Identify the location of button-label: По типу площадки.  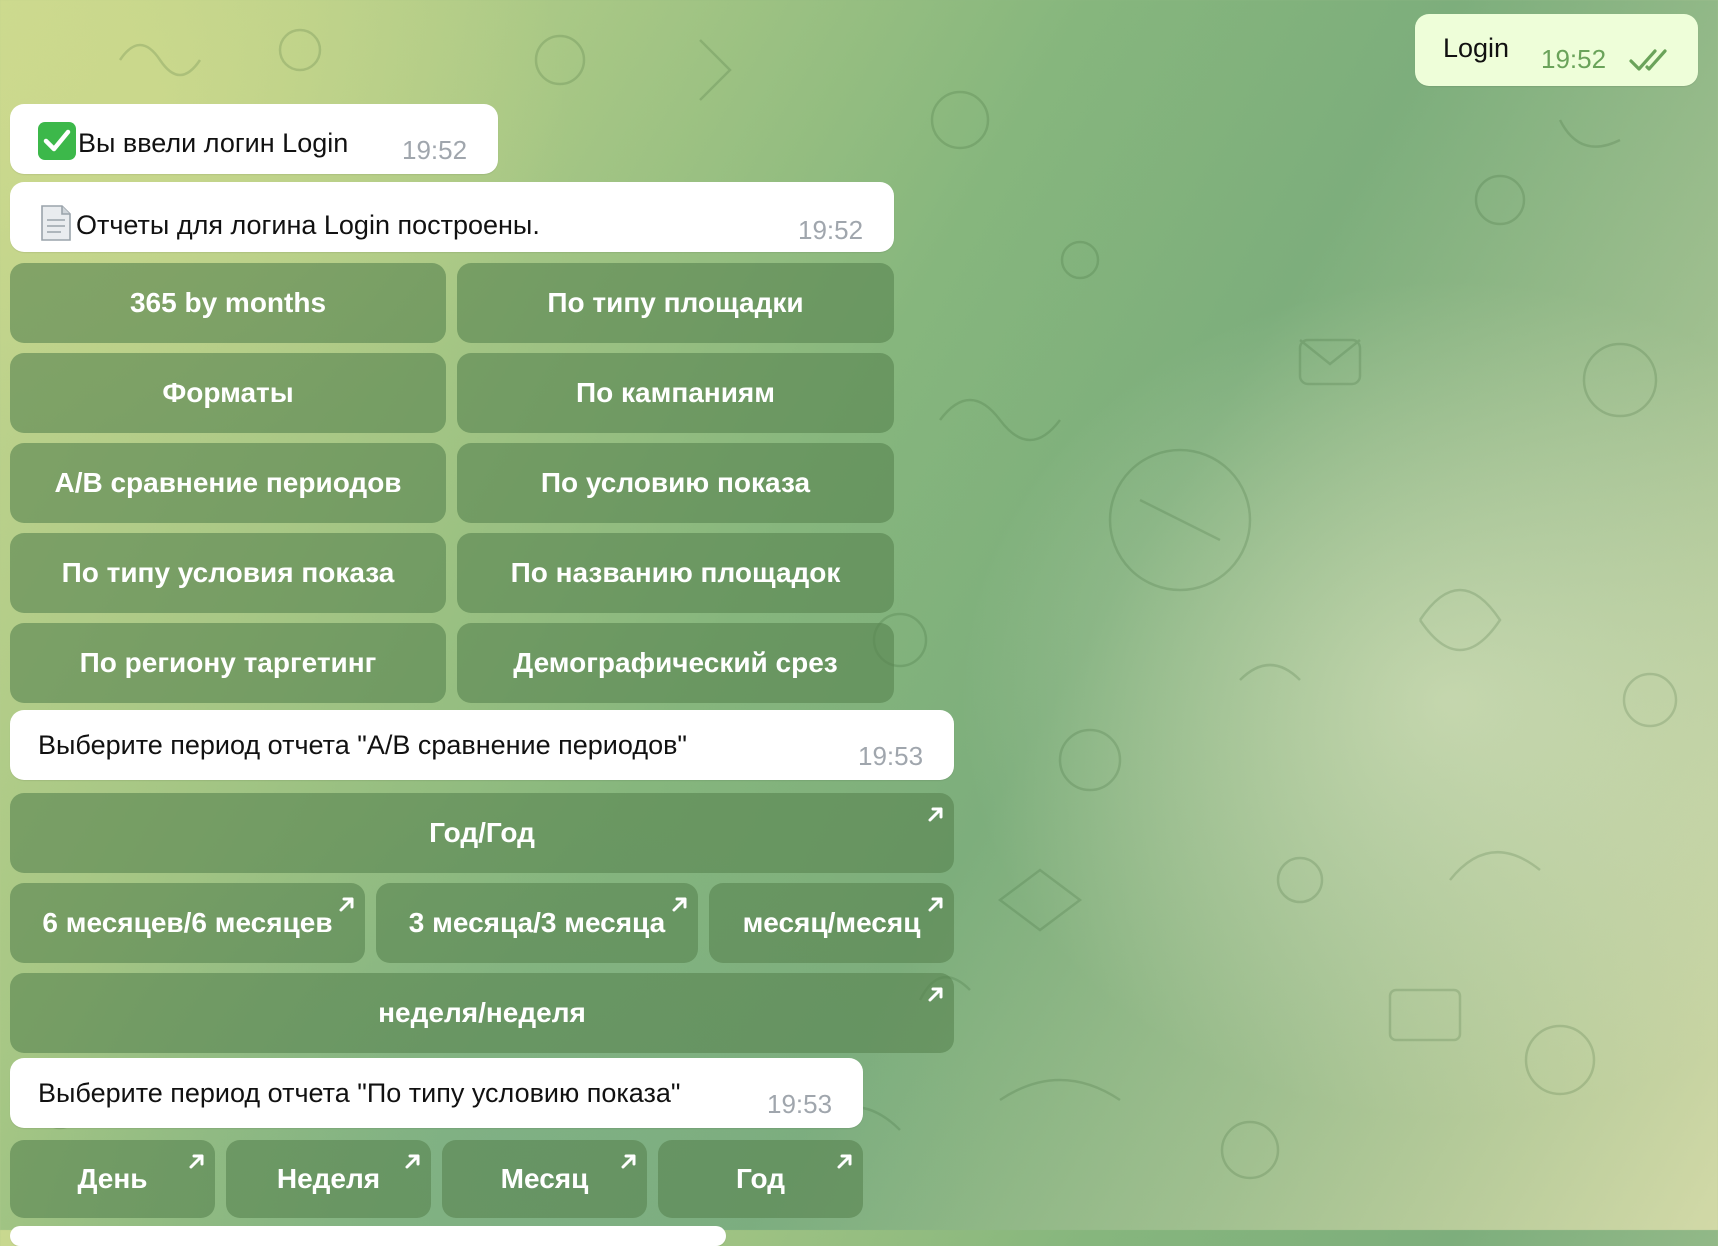
(675, 302).